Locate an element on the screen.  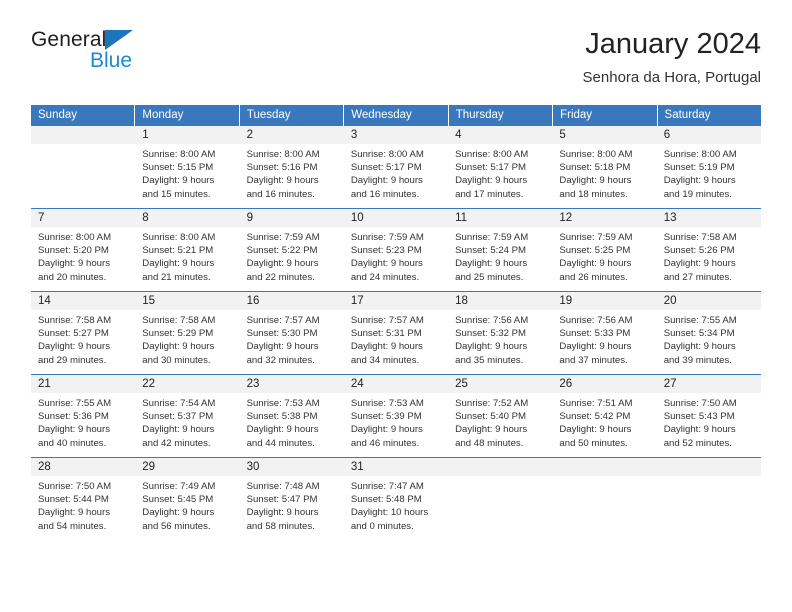
day-number-31: 31 is located at coordinates (396, 467).